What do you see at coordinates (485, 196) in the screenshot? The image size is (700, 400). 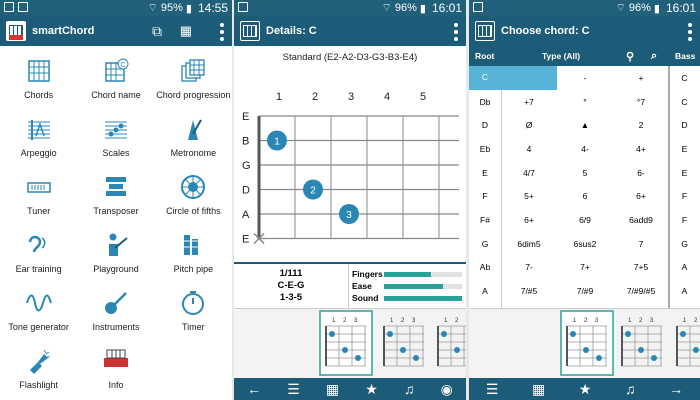 I see `root-cell: F` at bounding box center [485, 196].